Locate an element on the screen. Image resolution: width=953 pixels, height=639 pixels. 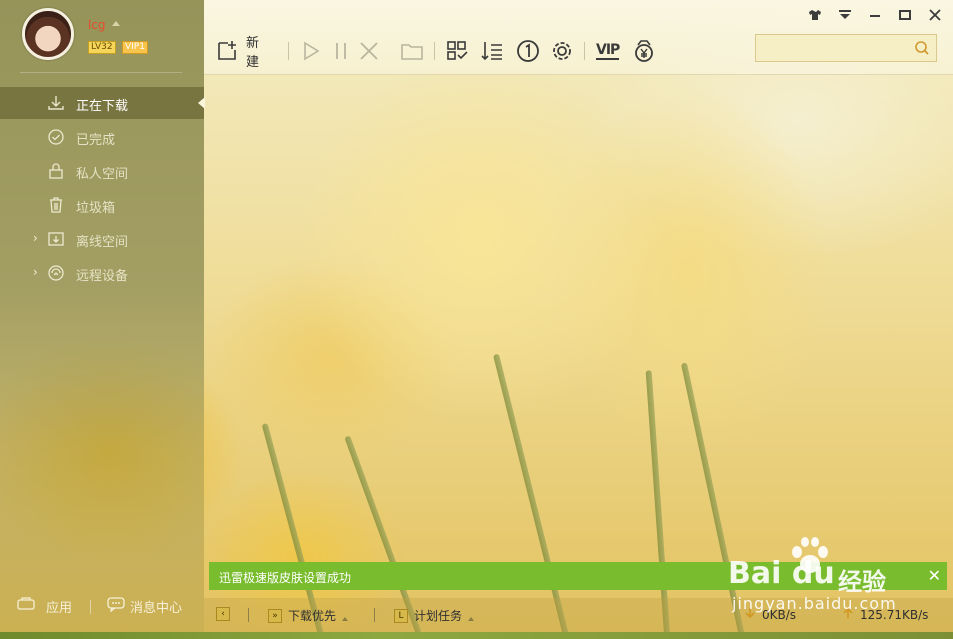
close-icon is located at coordinates (935, 15).